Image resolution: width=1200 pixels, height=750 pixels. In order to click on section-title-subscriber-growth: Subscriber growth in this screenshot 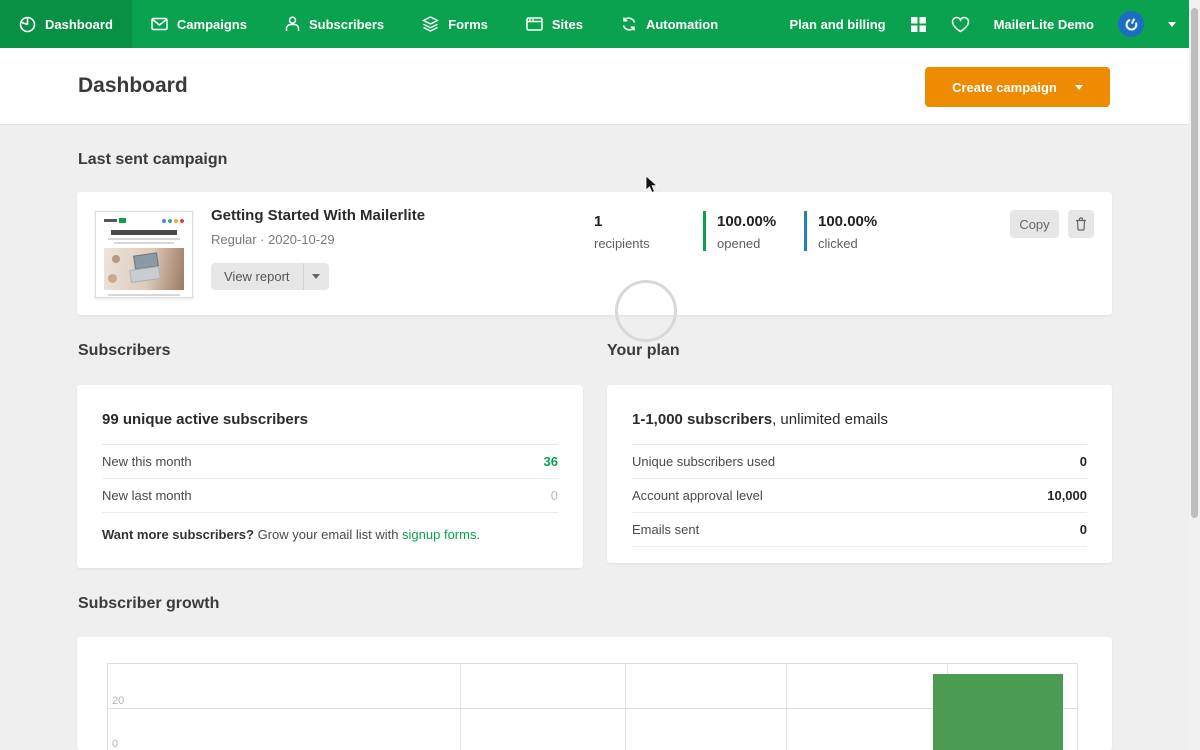, I will do `click(149, 603)`.